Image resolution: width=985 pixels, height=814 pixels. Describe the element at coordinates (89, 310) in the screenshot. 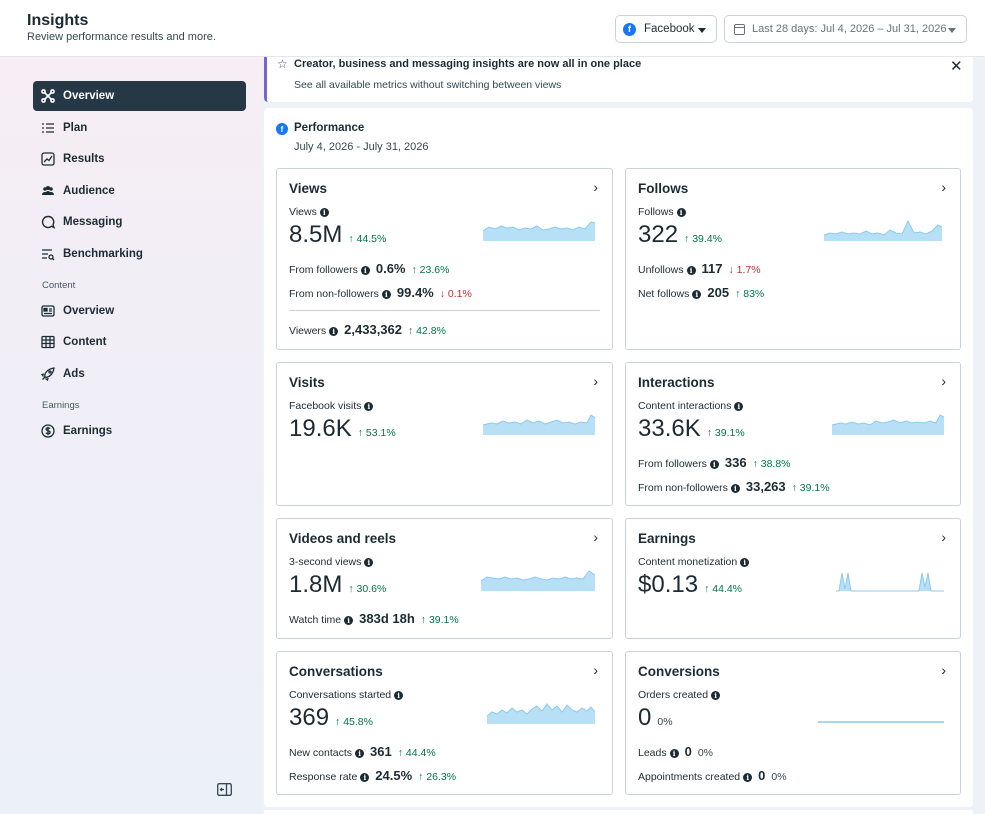

I see `sidebar-item-label: Overview` at that location.